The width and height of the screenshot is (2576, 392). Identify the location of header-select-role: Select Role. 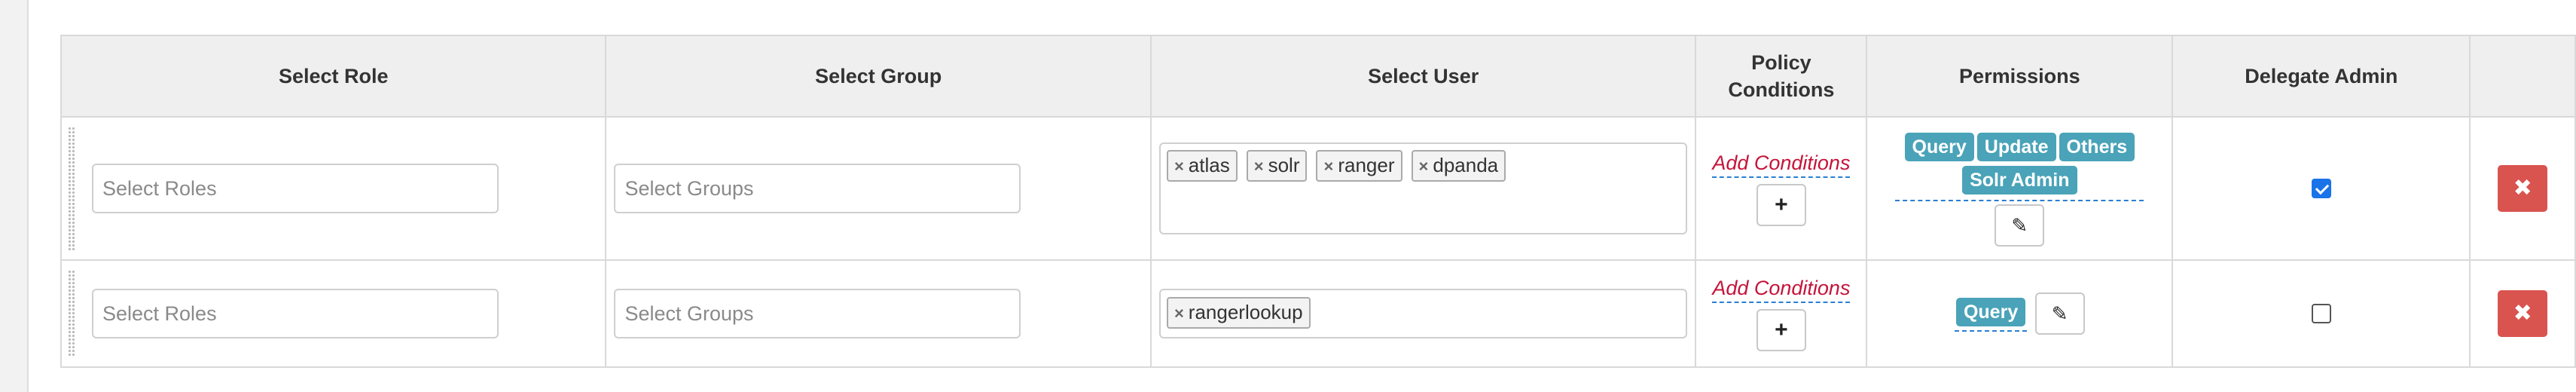
(334, 76).